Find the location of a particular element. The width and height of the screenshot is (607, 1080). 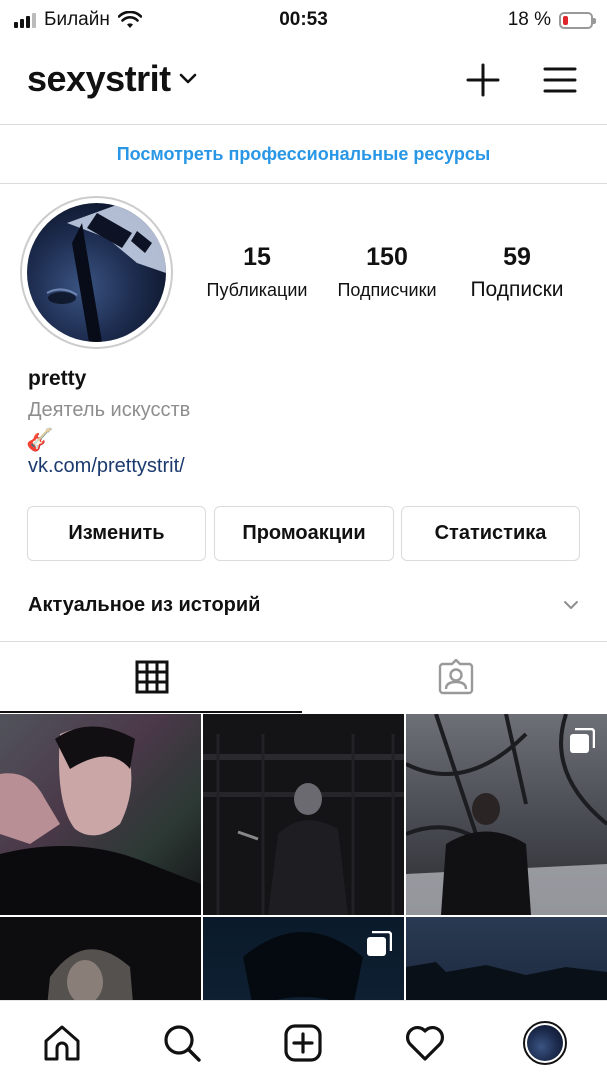

account-switcher: sexystrit is located at coordinates (112, 79).